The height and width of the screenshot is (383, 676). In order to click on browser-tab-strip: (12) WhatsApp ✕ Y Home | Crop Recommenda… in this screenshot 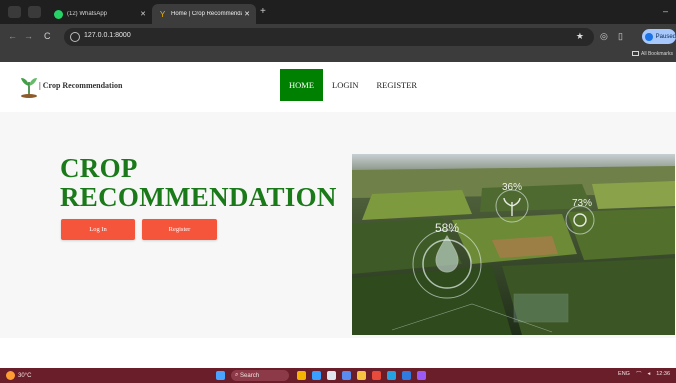, I will do `click(338, 12)`.